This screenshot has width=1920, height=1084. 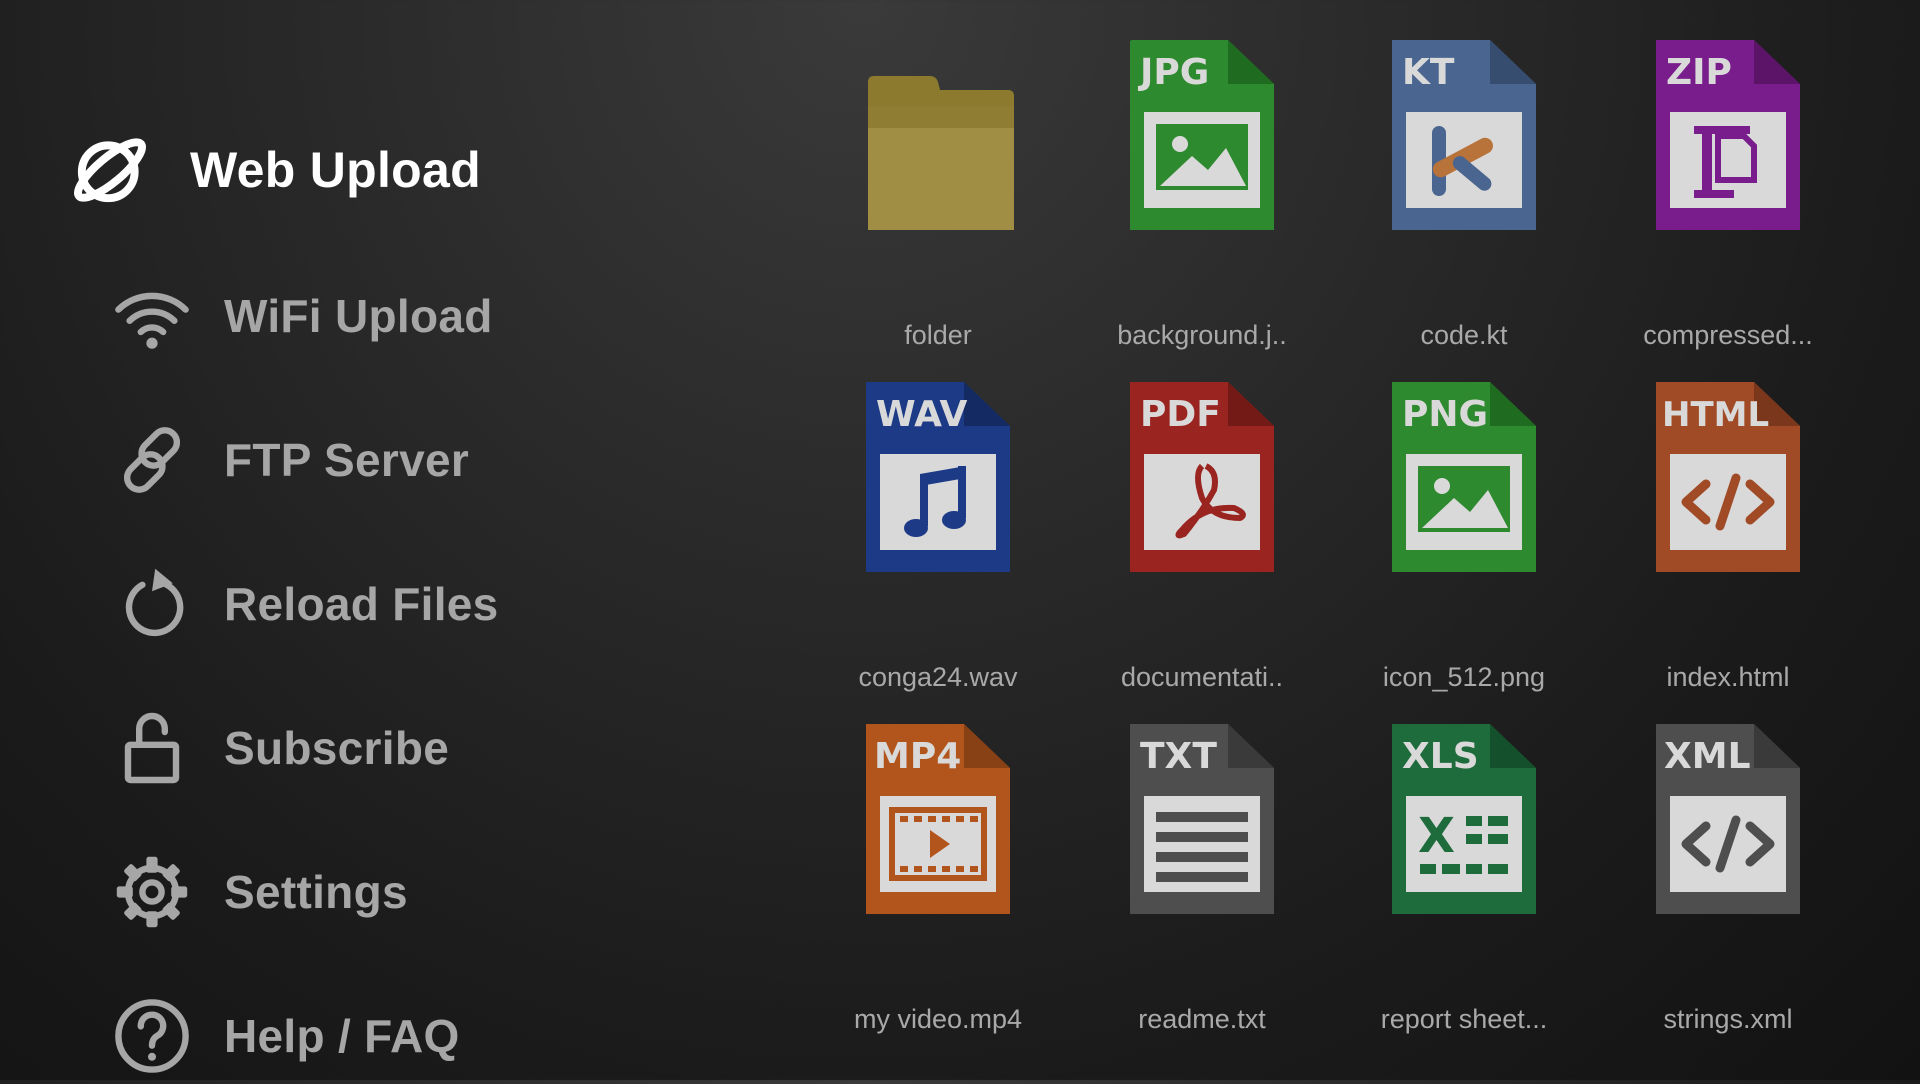 What do you see at coordinates (938, 335) in the screenshot?
I see `file-name: folder` at bounding box center [938, 335].